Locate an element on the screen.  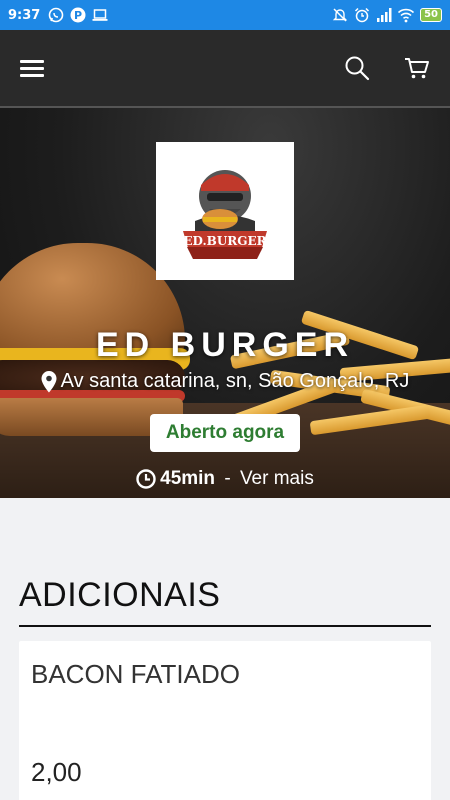
signal-icon is located at coordinates (384, 15).